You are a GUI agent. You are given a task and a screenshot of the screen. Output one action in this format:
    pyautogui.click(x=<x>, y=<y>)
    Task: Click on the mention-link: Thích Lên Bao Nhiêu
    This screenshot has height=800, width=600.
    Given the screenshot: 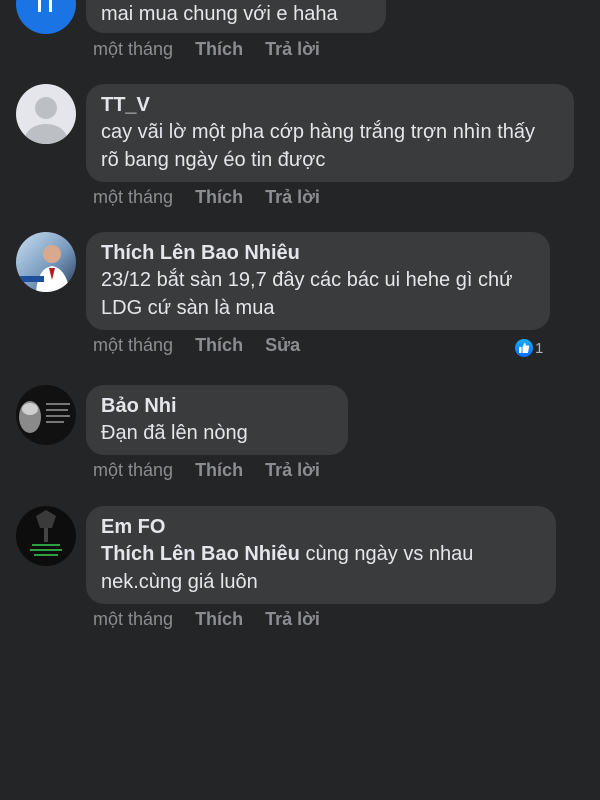 What is the action you would take?
    pyautogui.click(x=200, y=554)
    